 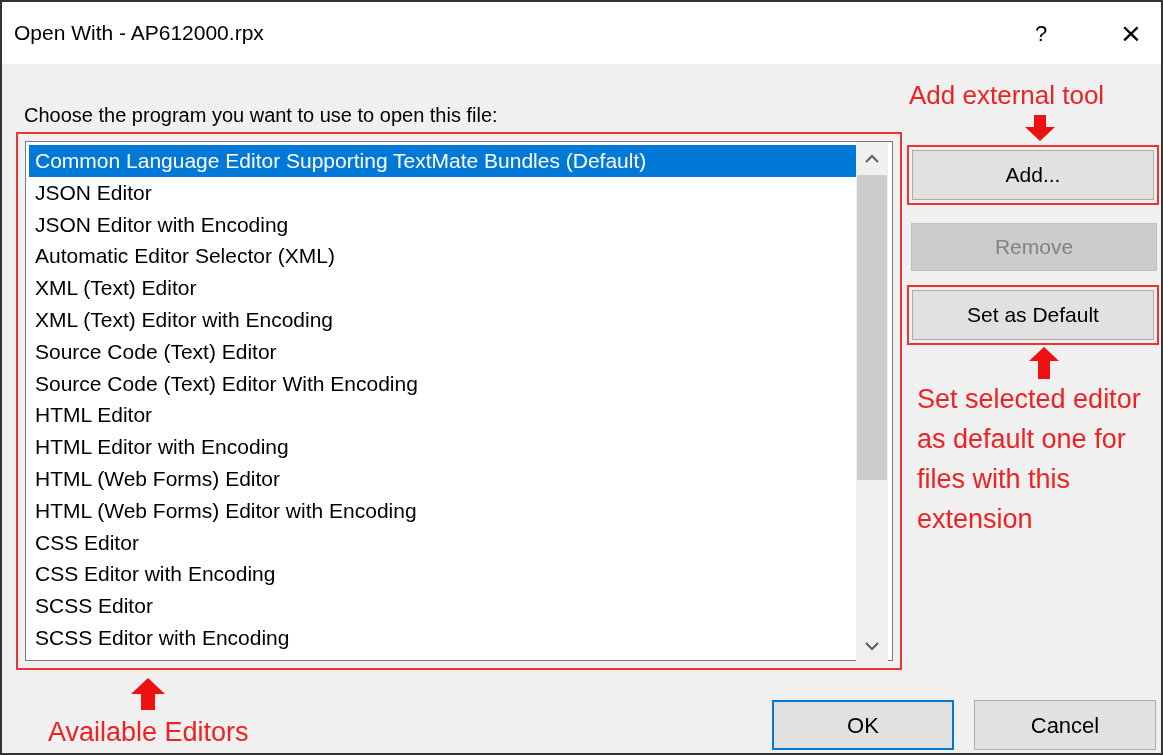 I want to click on scrollbar, so click(x=872, y=402).